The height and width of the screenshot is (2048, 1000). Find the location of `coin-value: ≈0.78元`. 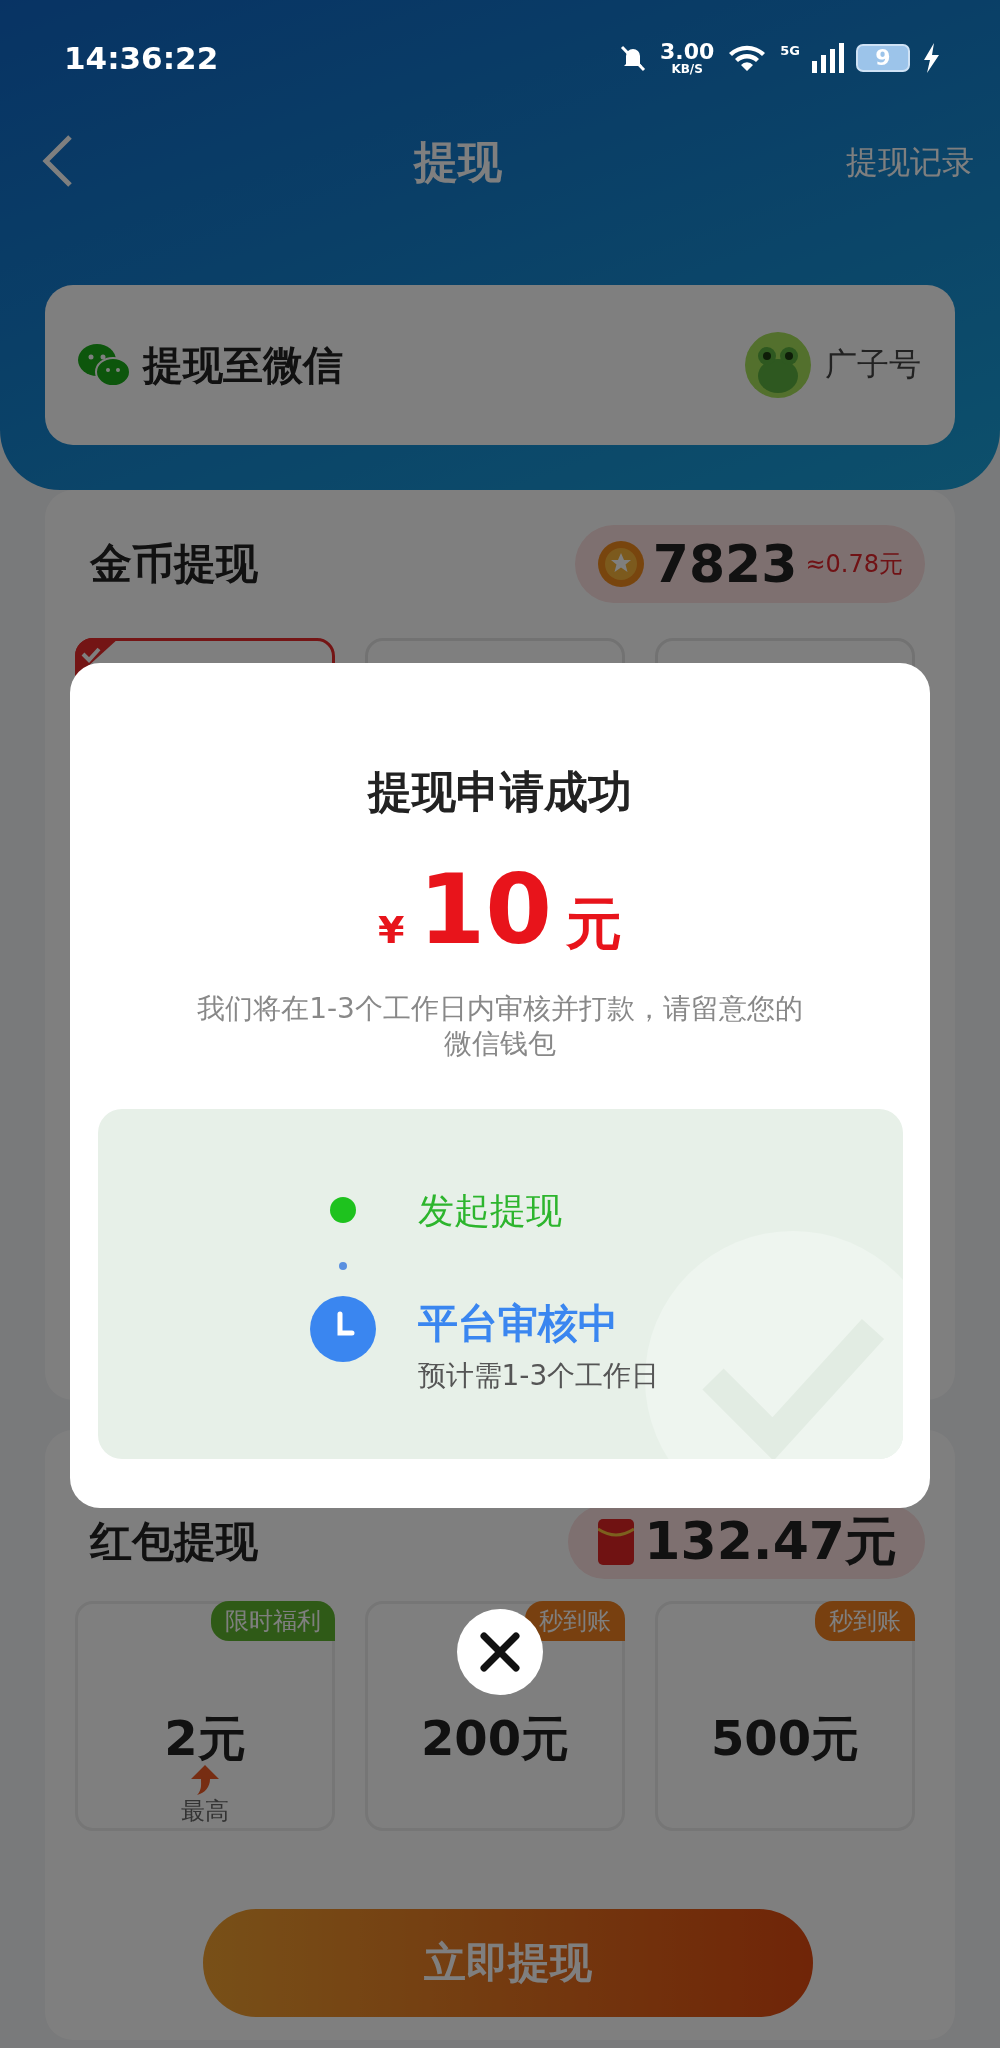

coin-value: ≈0.78元 is located at coordinates (854, 564).